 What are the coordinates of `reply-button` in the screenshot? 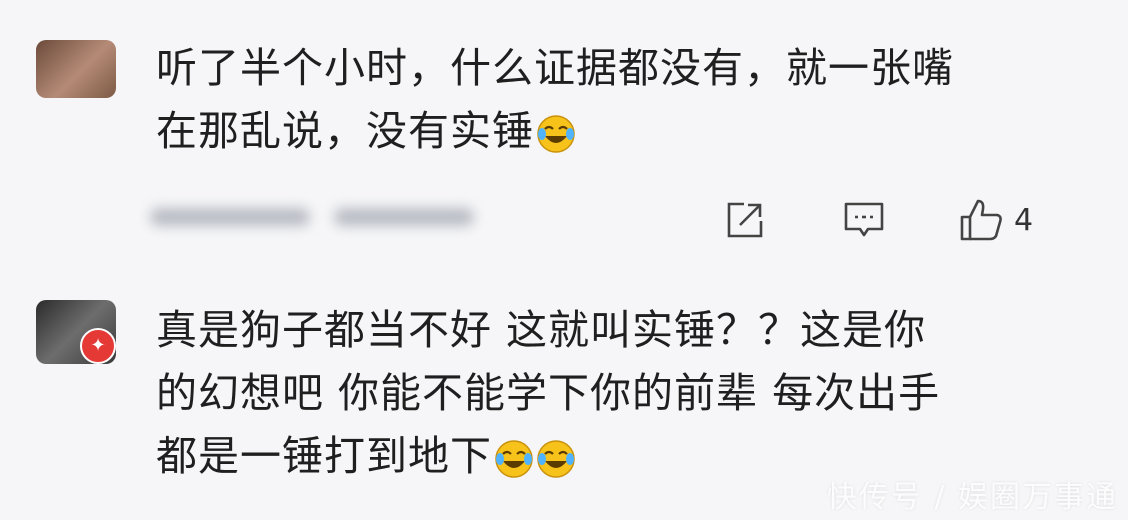 It's located at (864, 220).